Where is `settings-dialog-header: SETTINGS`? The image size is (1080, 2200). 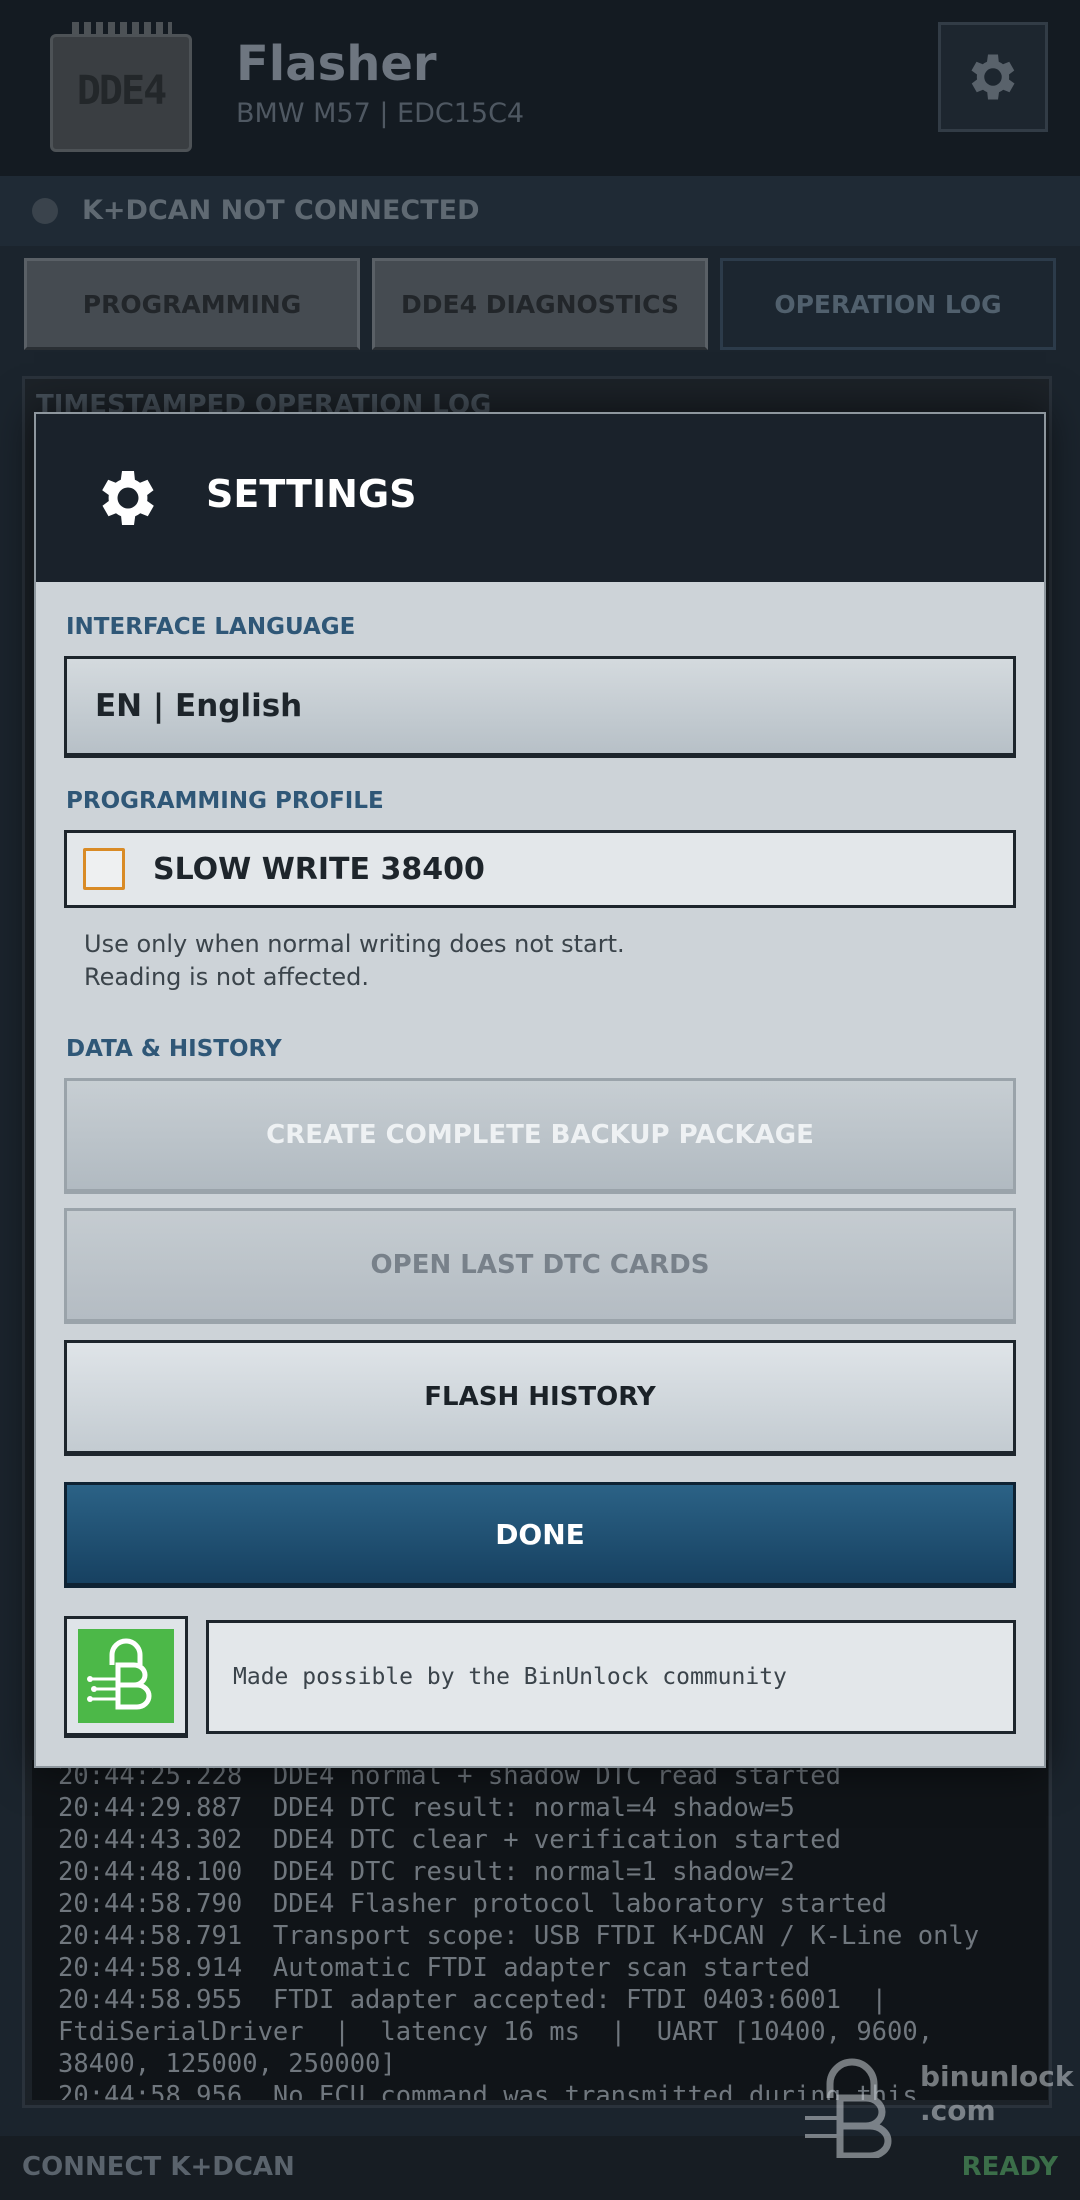 settings-dialog-header: SETTINGS is located at coordinates (540, 498).